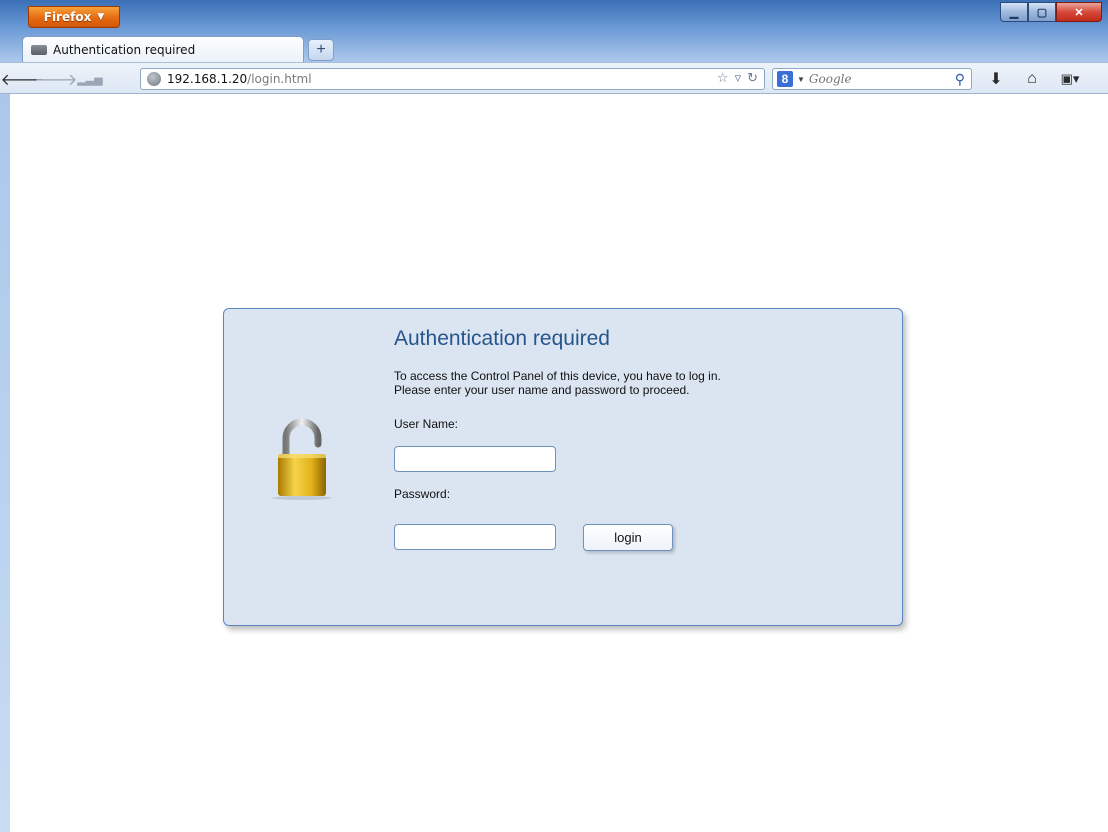 The image size is (1108, 832). Describe the element at coordinates (1032, 79) in the screenshot. I see `home-icon: ⌂` at that location.